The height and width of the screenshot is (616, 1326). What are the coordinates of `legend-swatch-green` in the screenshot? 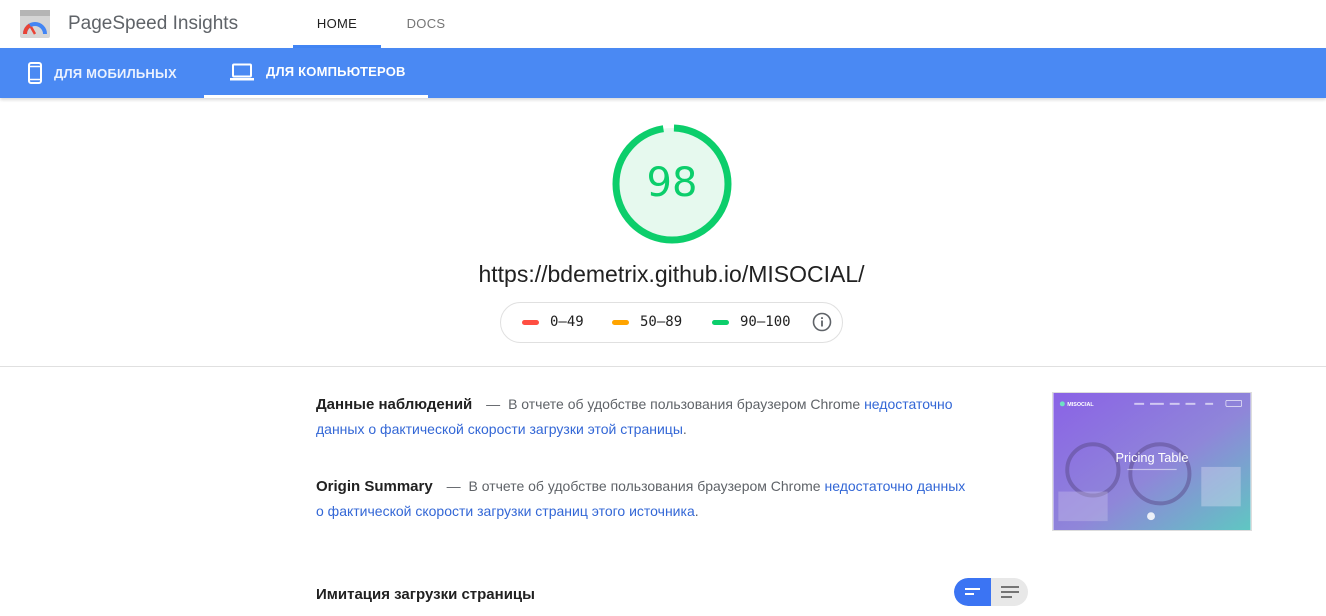 It's located at (720, 322).